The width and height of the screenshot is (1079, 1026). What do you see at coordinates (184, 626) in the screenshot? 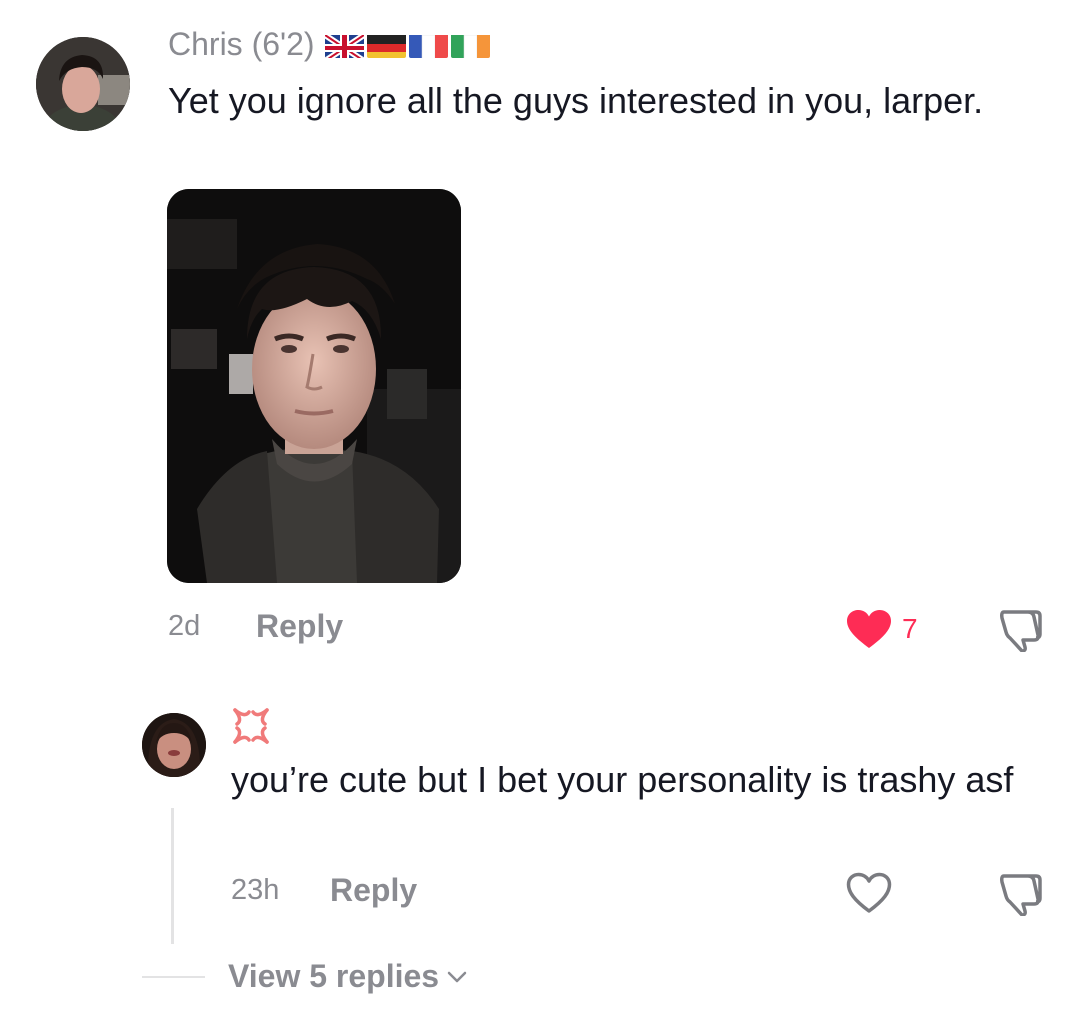
I see `comment-timestamp: 2d` at bounding box center [184, 626].